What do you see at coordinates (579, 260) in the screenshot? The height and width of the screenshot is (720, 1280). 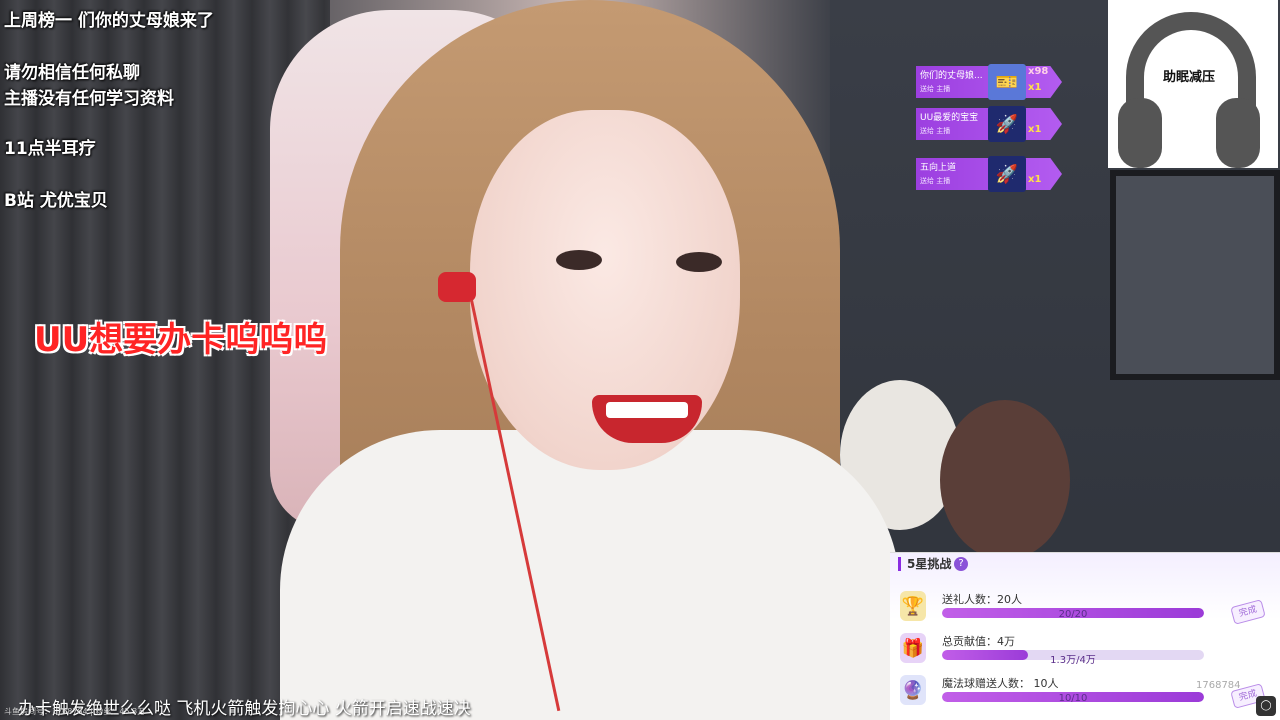 I see `left-eye` at bounding box center [579, 260].